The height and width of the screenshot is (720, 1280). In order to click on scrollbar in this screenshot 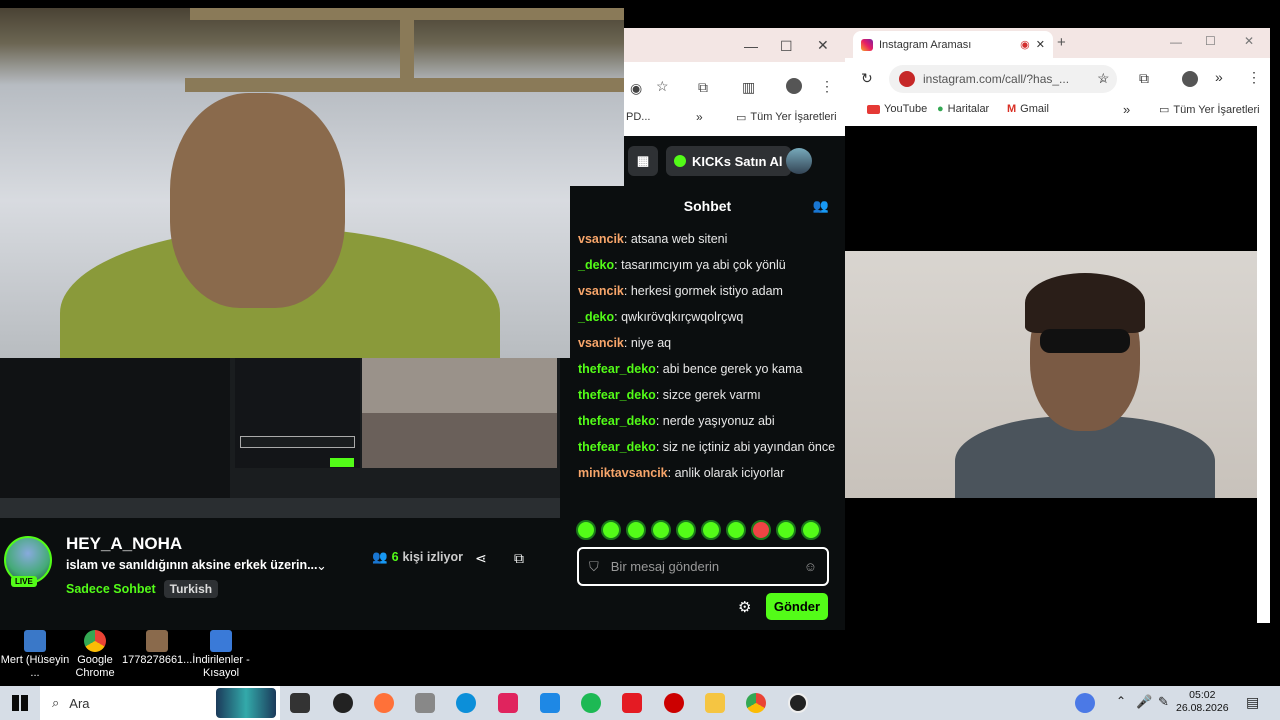, I will do `click(1263, 374)`.